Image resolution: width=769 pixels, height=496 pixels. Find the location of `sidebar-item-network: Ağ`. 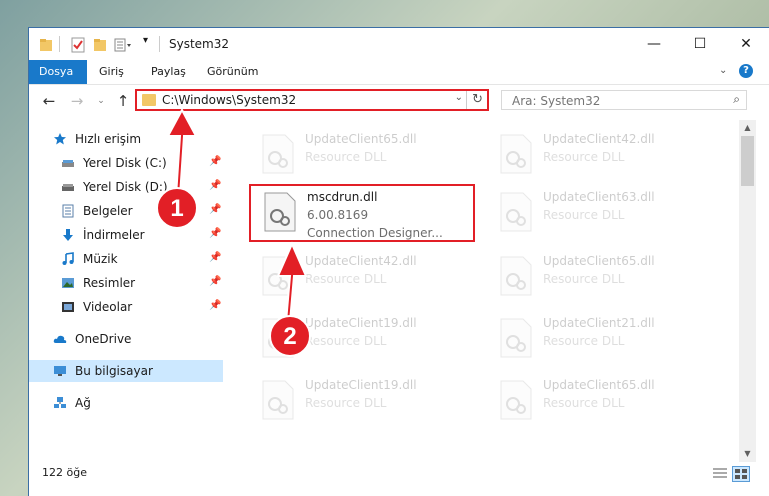

sidebar-item-network: Ağ is located at coordinates (126, 403).